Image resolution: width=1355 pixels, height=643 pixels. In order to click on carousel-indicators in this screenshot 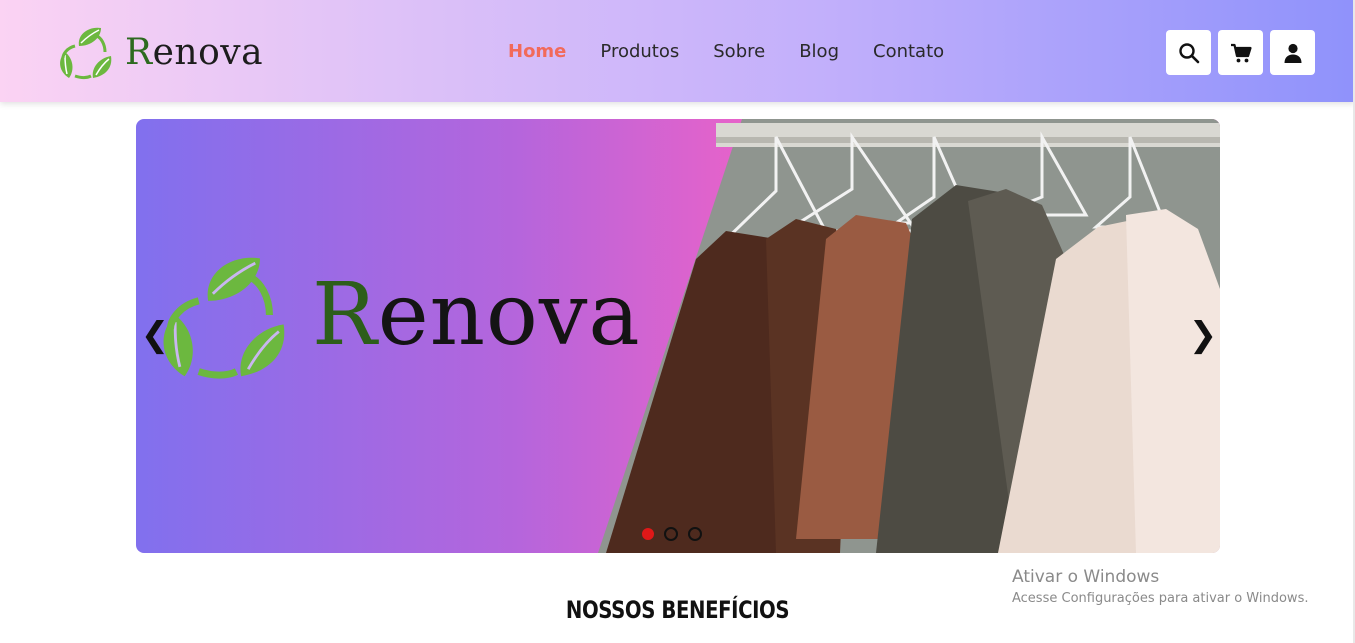, I will do `click(672, 534)`.